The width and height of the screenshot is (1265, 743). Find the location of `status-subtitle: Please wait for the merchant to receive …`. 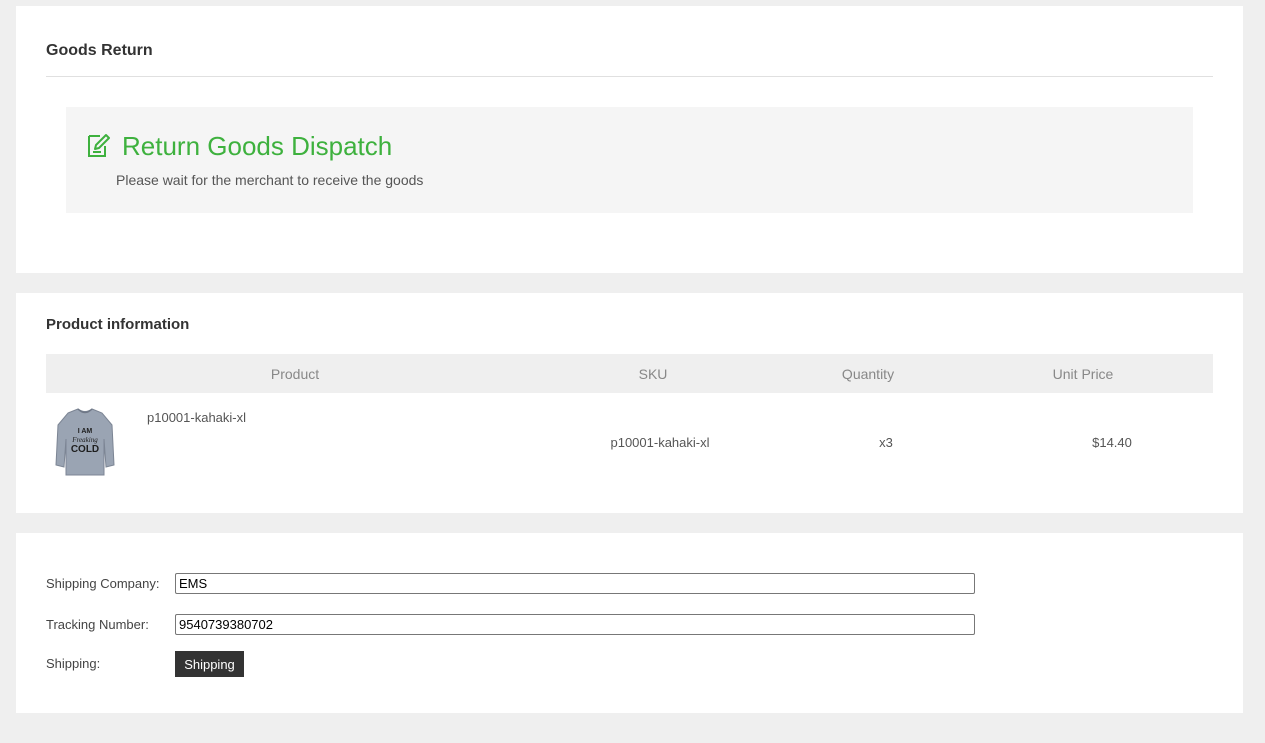

status-subtitle: Please wait for the merchant to receive … is located at coordinates (270, 180).